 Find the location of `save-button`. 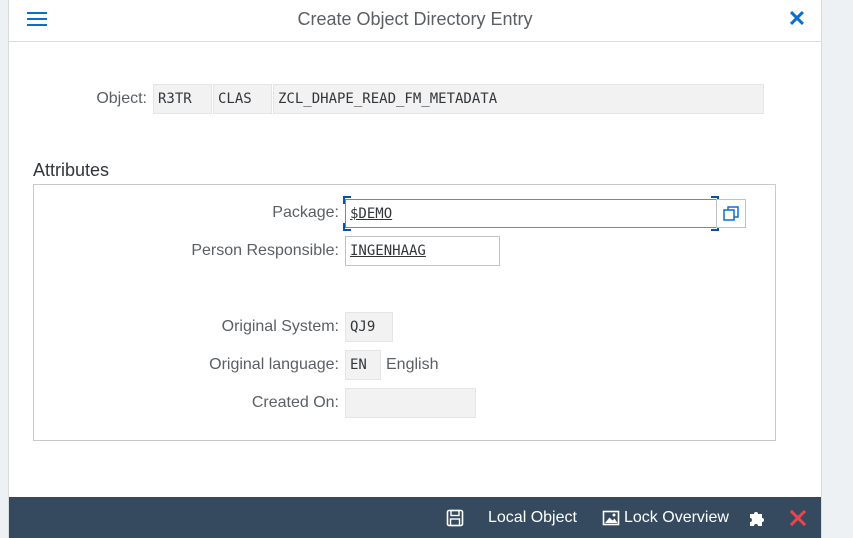

save-button is located at coordinates (455, 518).